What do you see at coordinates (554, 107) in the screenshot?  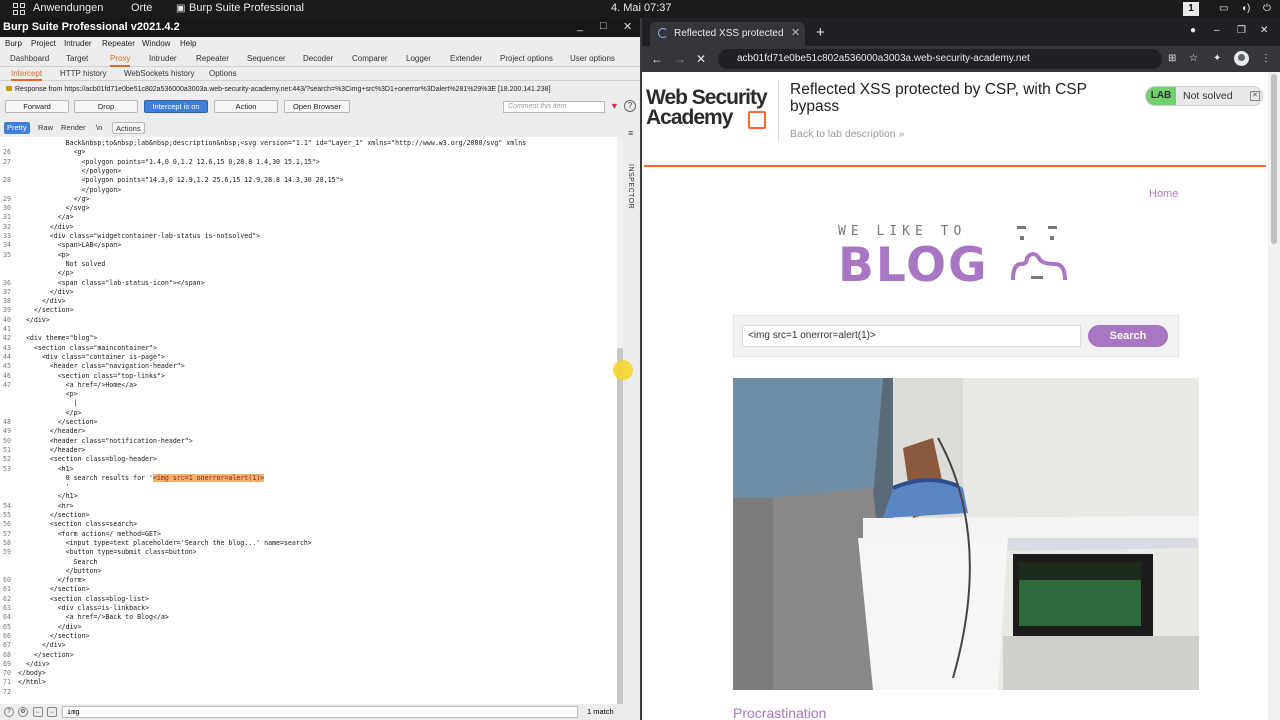 I see `comment-field: Comment this item` at bounding box center [554, 107].